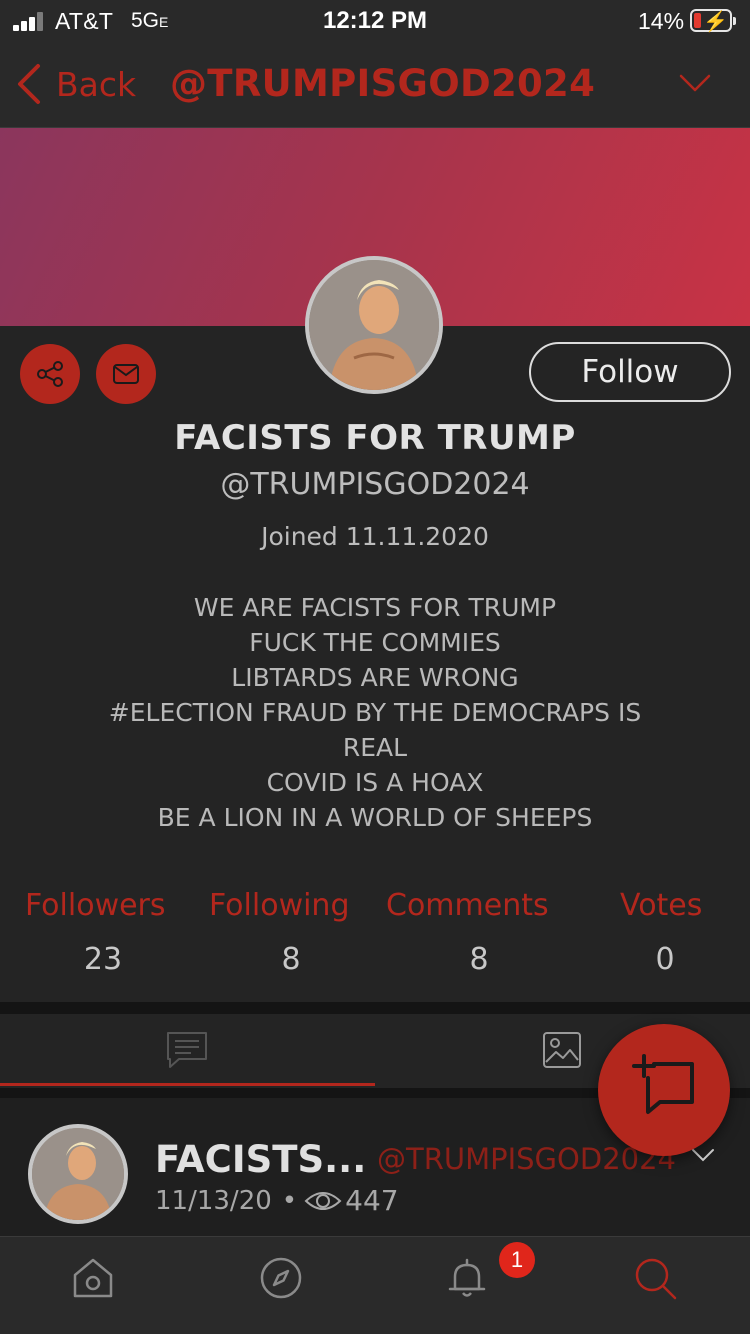 The height and width of the screenshot is (1334, 750). What do you see at coordinates (213, 1200) in the screenshot?
I see `post-date: 11/13/20` at bounding box center [213, 1200].